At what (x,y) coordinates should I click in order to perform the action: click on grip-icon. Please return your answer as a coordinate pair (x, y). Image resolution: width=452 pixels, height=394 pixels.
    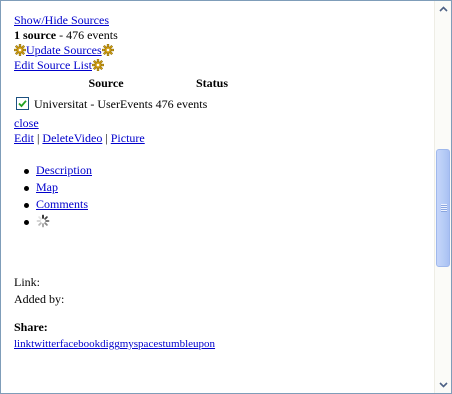
    Looking at the image, I should click on (444, 208).